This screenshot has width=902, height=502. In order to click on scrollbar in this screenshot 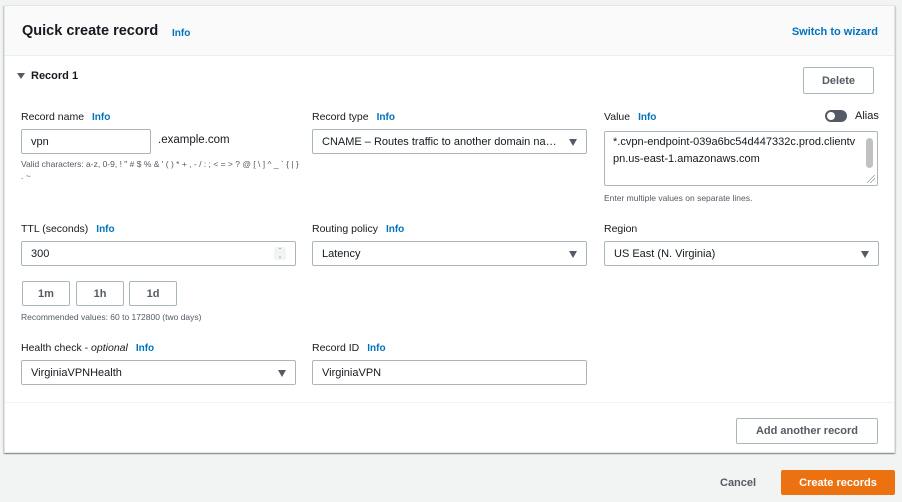, I will do `click(869, 153)`.